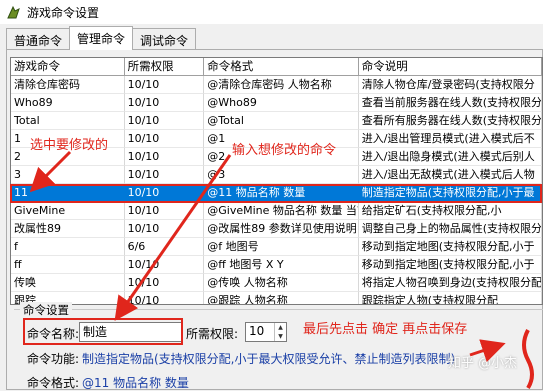 The height and width of the screenshot is (391, 543). Describe the element at coordinates (13, 11) in the screenshot. I see `app-icon` at that location.